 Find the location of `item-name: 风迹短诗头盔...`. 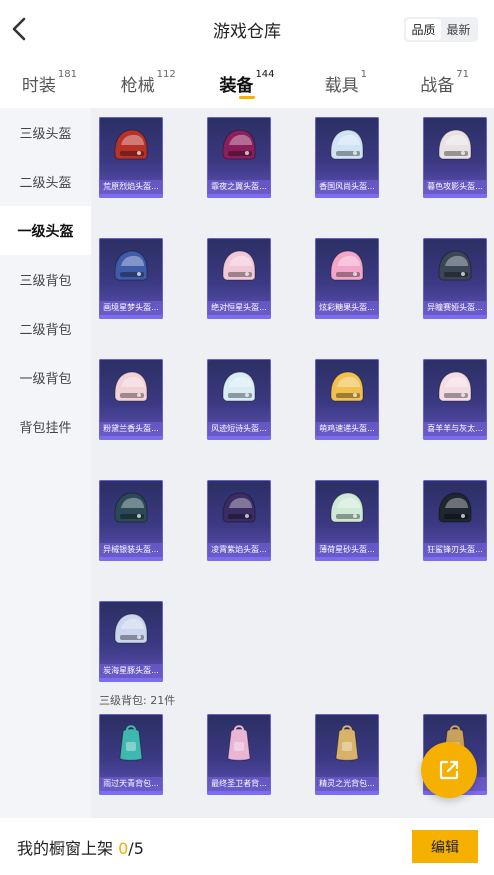

item-name: 风迹短诗头盔... is located at coordinates (239, 429).